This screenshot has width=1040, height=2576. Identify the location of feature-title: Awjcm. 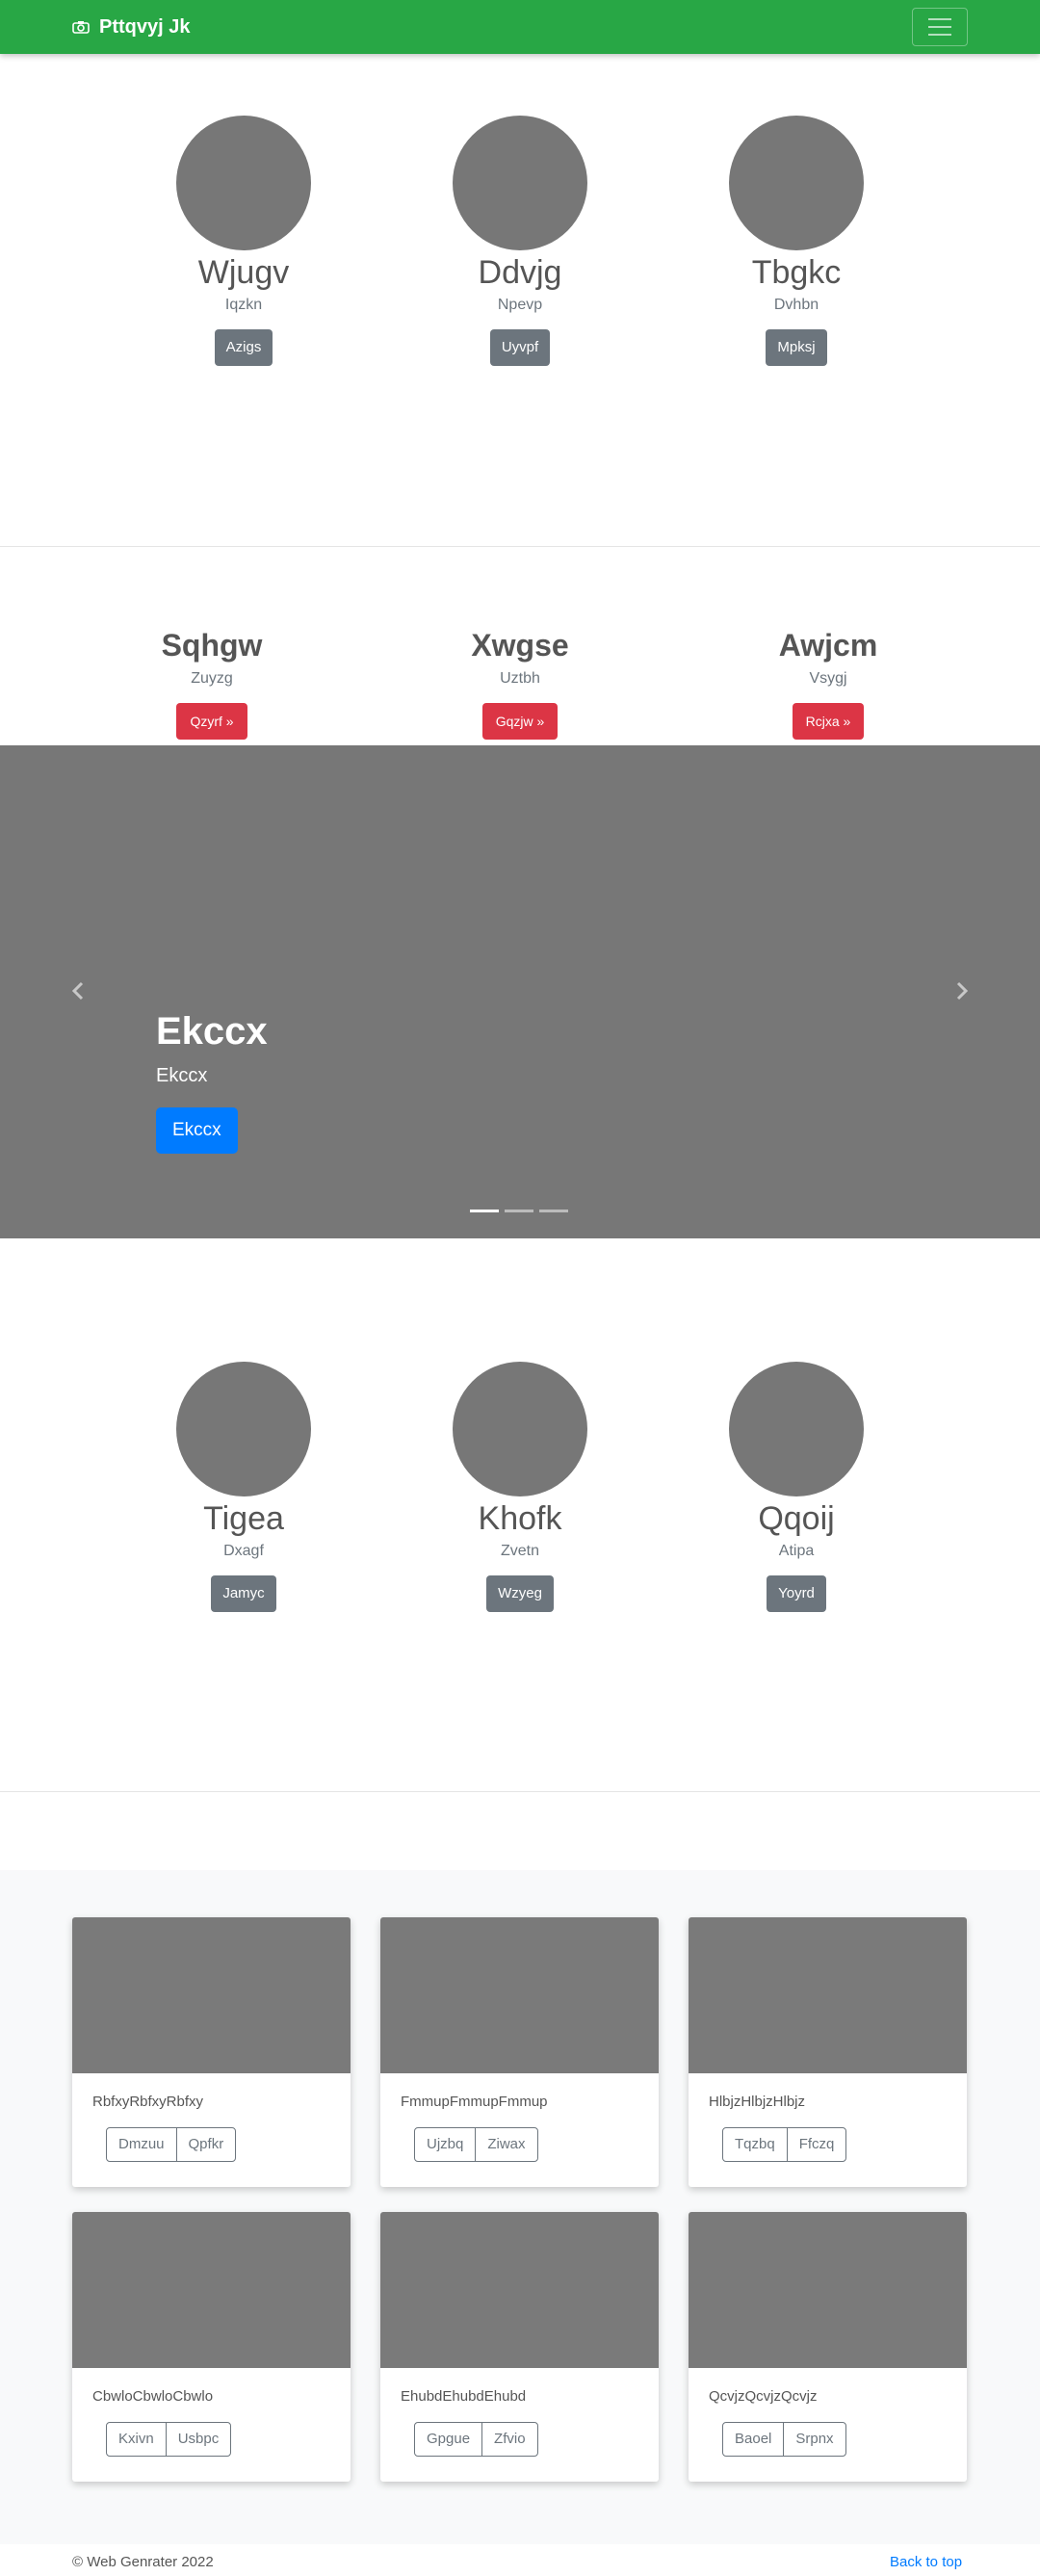
(828, 645).